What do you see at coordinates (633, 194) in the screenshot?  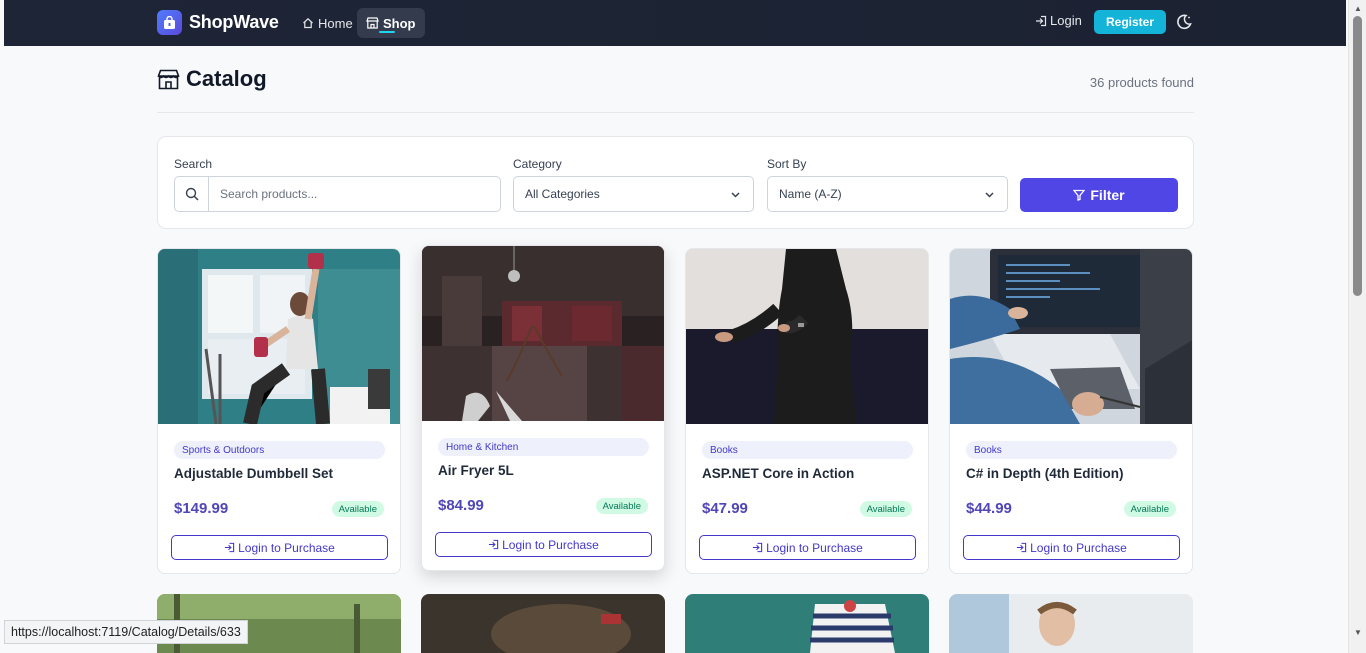 I see `category-select: All Categories` at bounding box center [633, 194].